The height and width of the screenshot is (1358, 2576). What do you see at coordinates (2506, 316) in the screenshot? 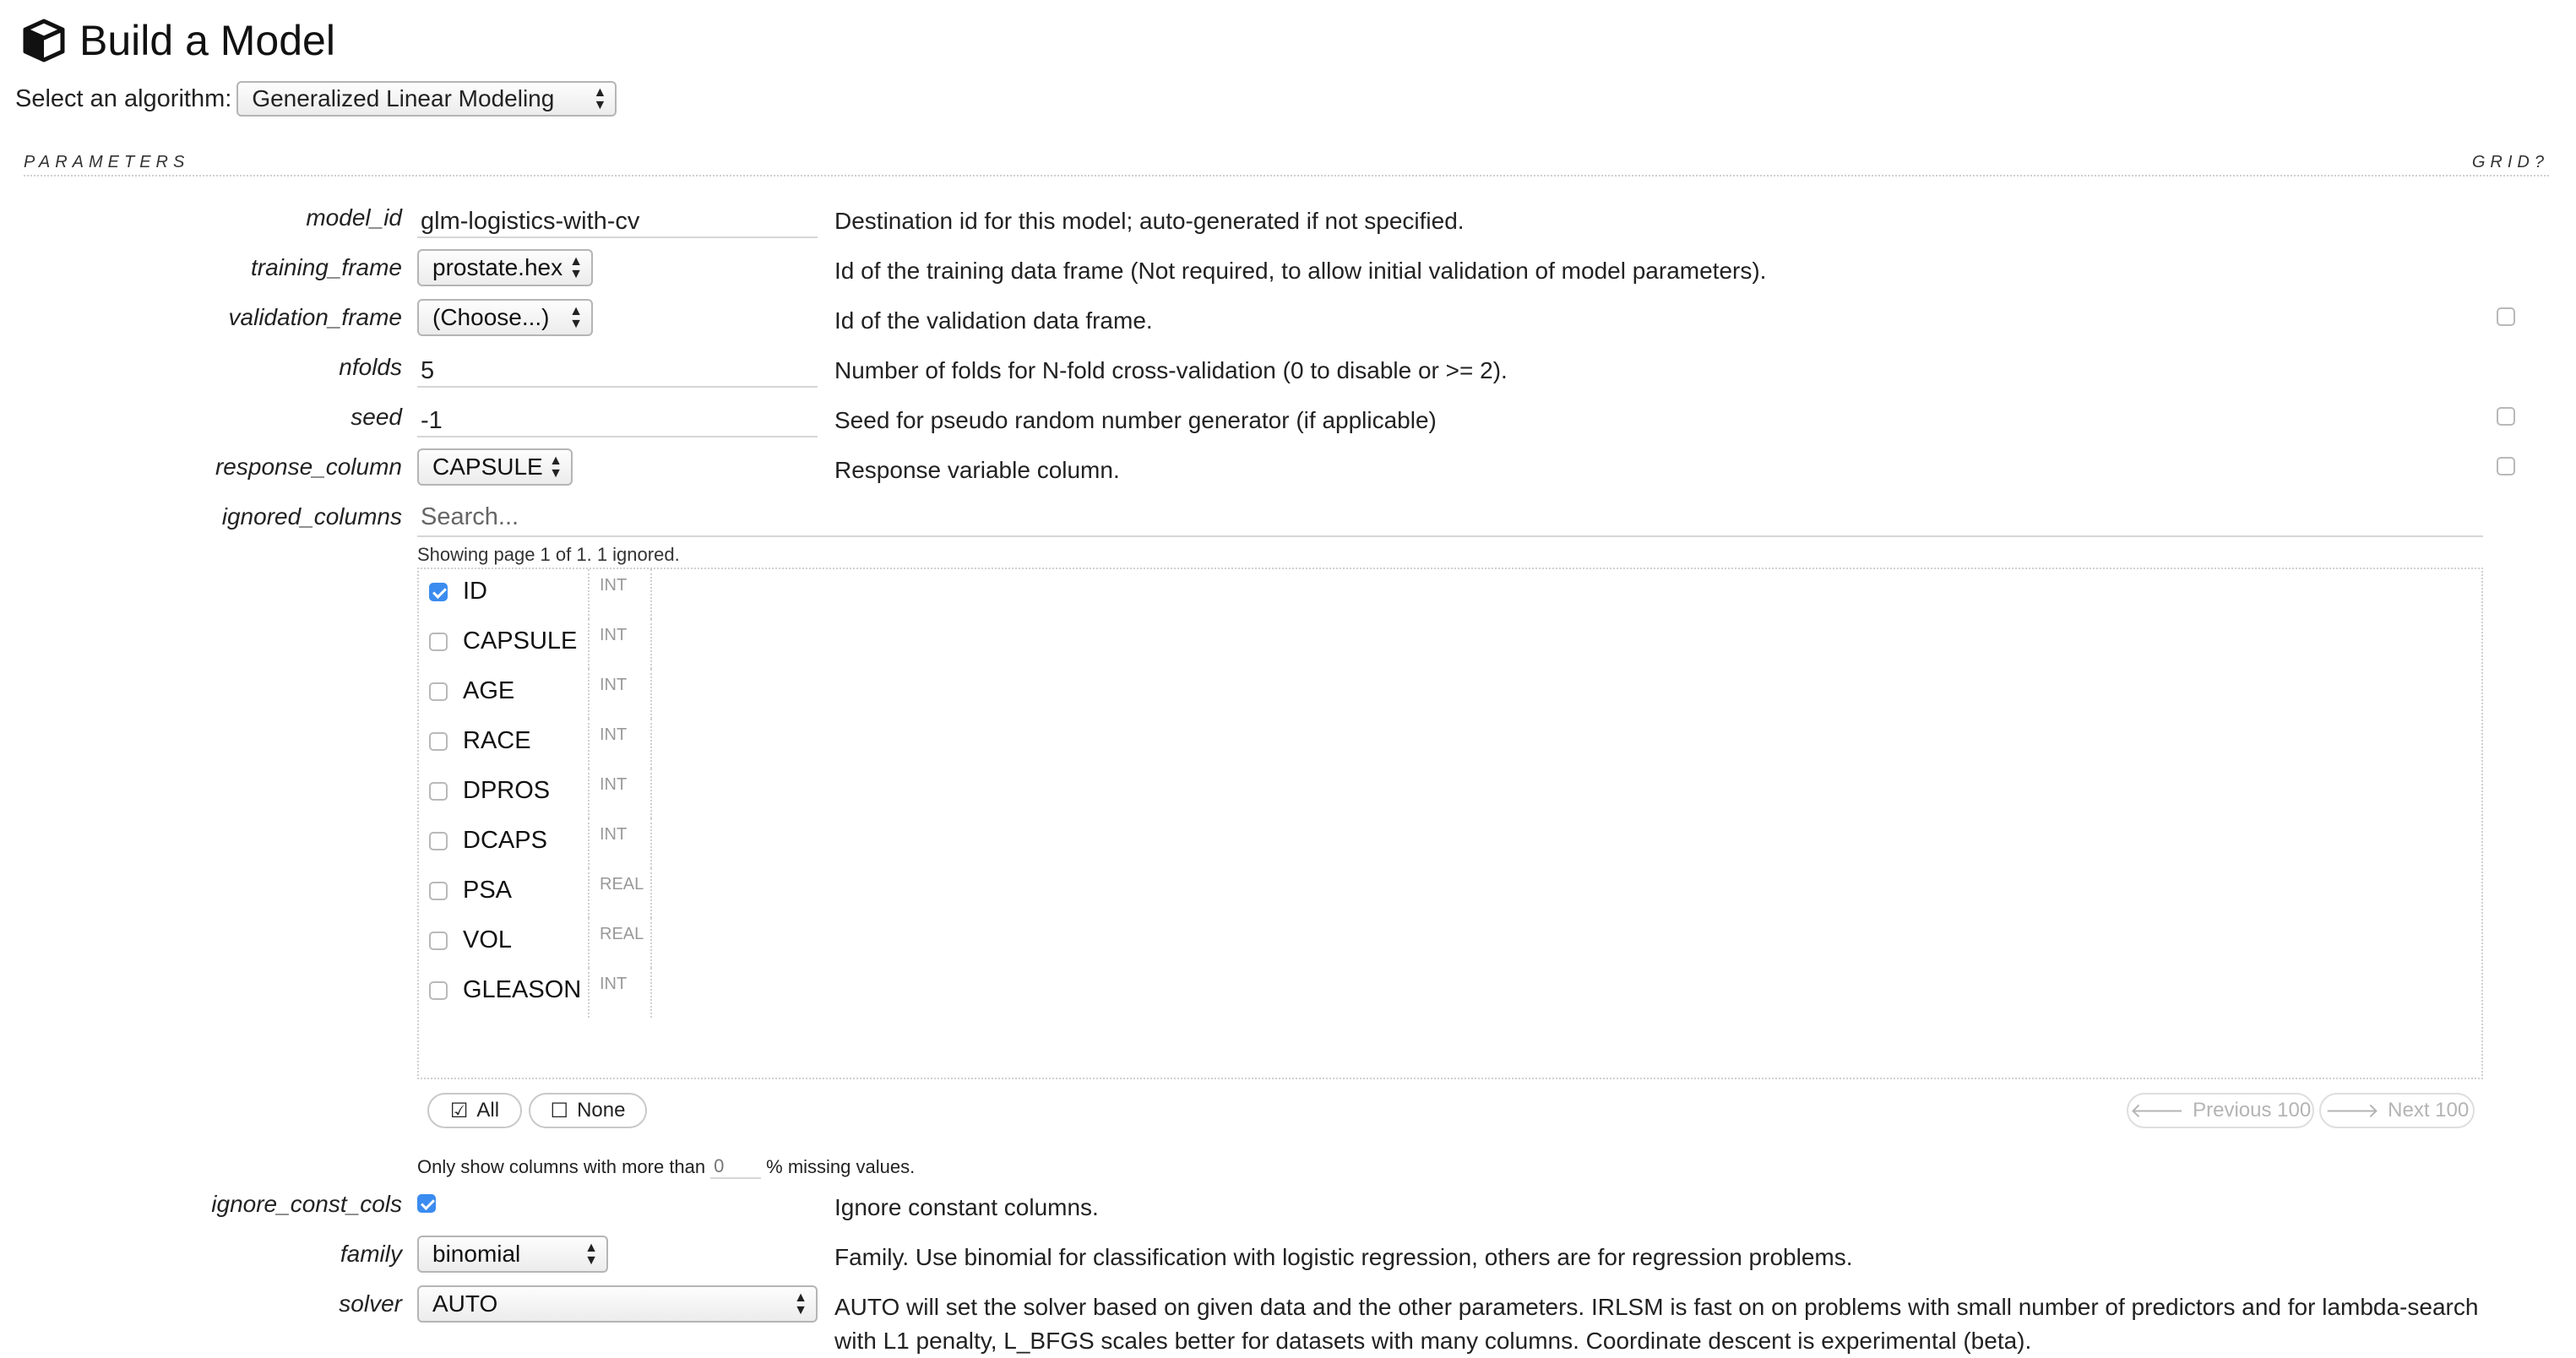
I see `grid-checkbox-validation-frame` at bounding box center [2506, 316].